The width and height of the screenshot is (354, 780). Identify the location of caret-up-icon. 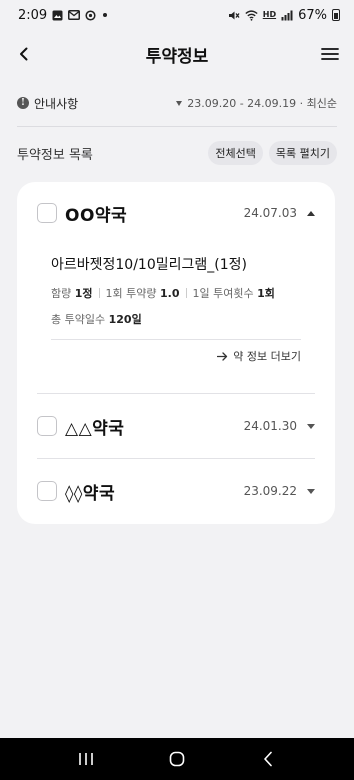
(311, 213).